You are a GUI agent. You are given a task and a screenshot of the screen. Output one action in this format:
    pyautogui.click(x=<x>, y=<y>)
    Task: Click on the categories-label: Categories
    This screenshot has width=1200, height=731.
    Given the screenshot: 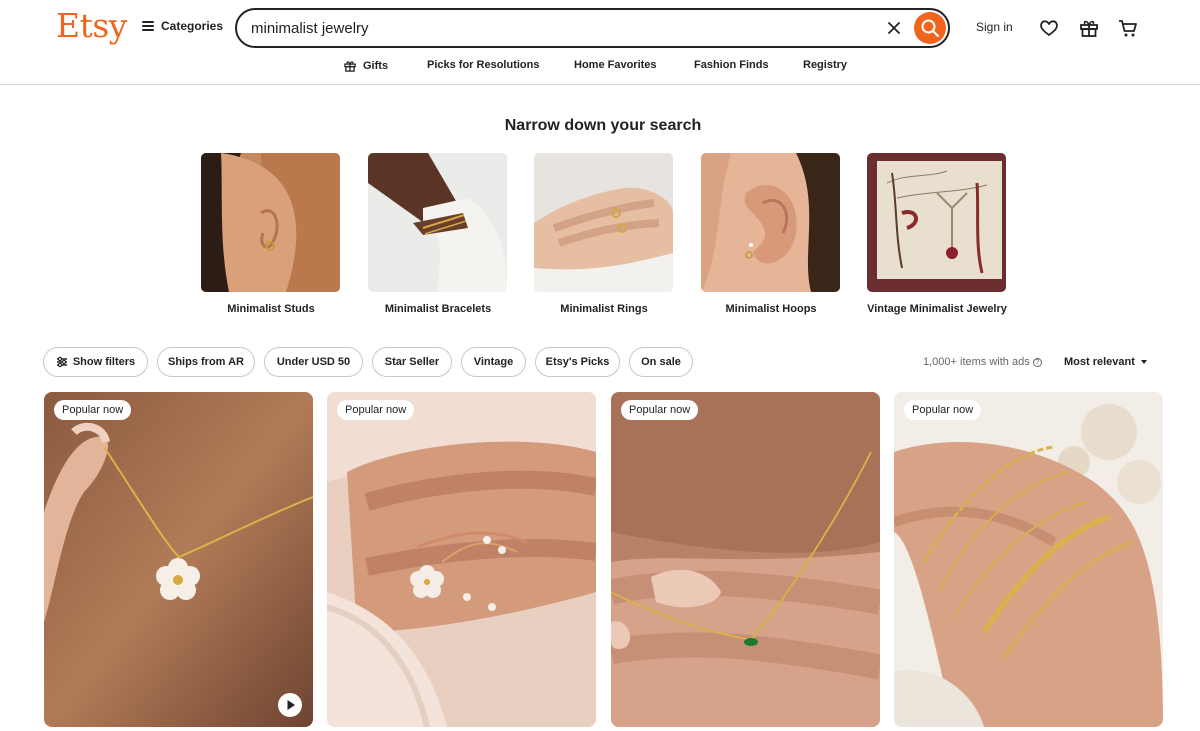 What is the action you would take?
    pyautogui.click(x=192, y=26)
    